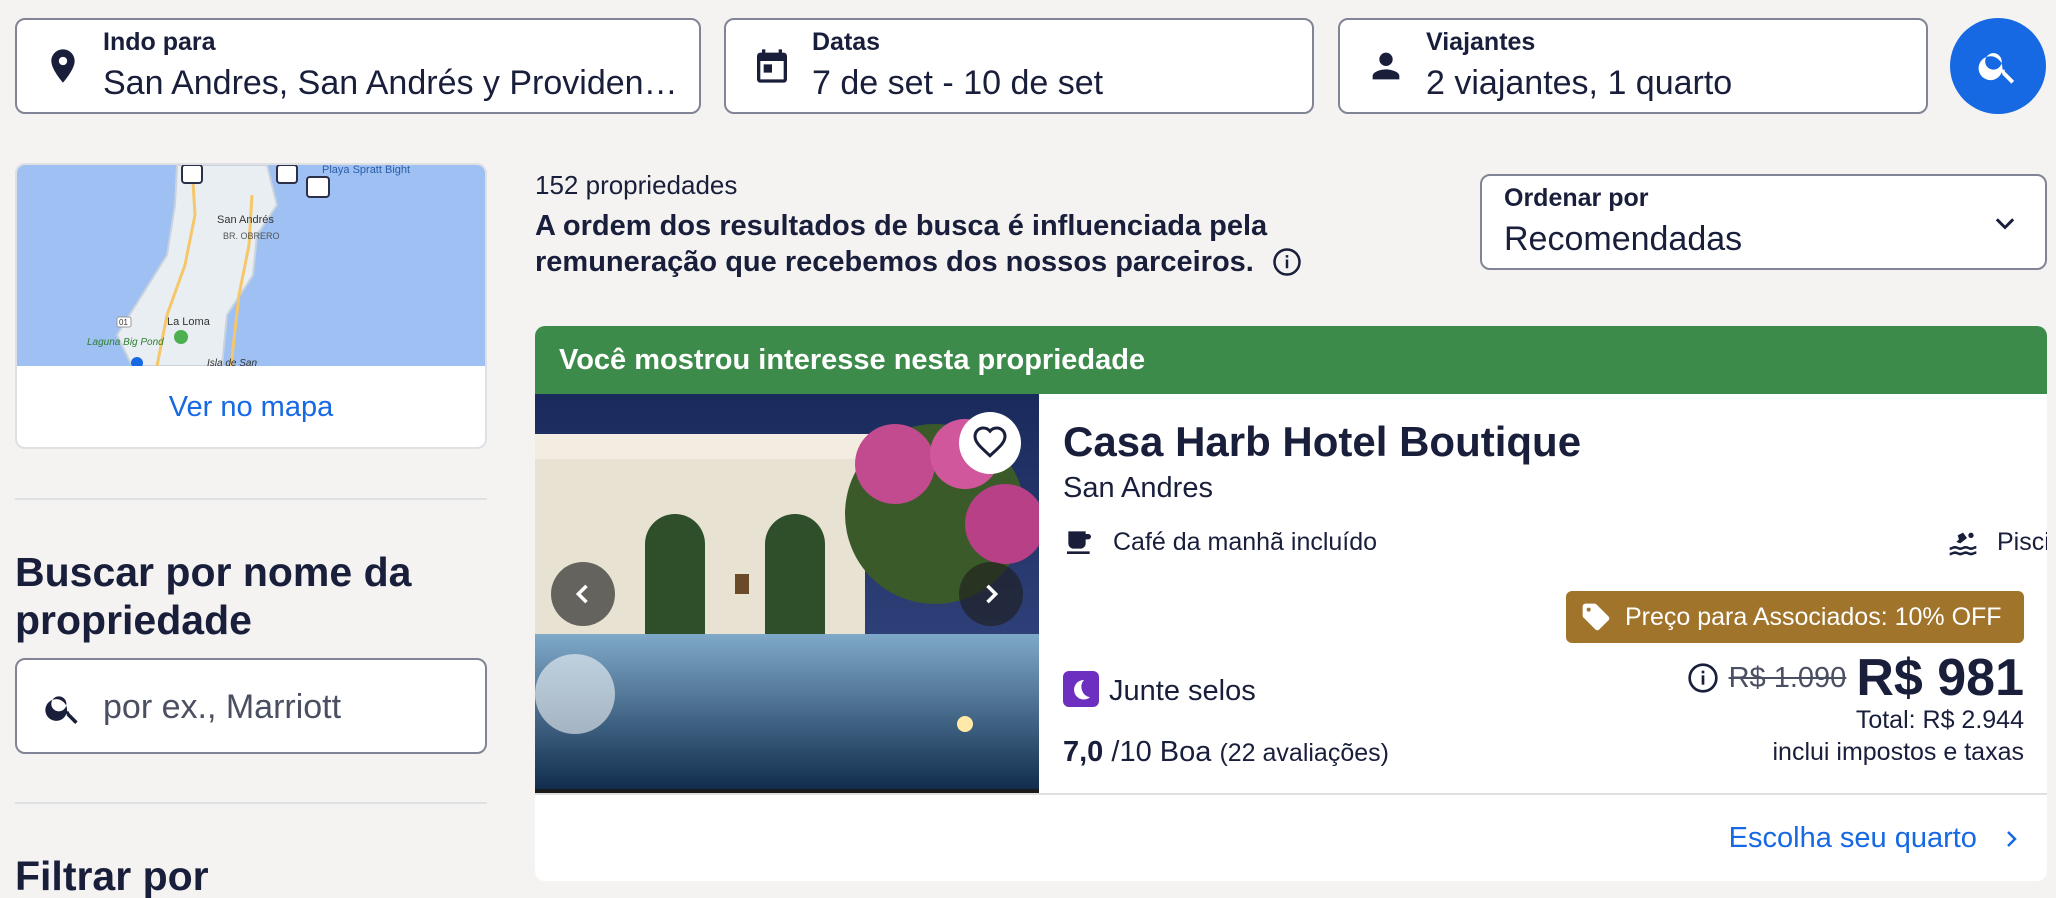 This screenshot has width=2056, height=898. What do you see at coordinates (957, 83) in the screenshot?
I see `dates-value: 7 de set - 10 de set` at bounding box center [957, 83].